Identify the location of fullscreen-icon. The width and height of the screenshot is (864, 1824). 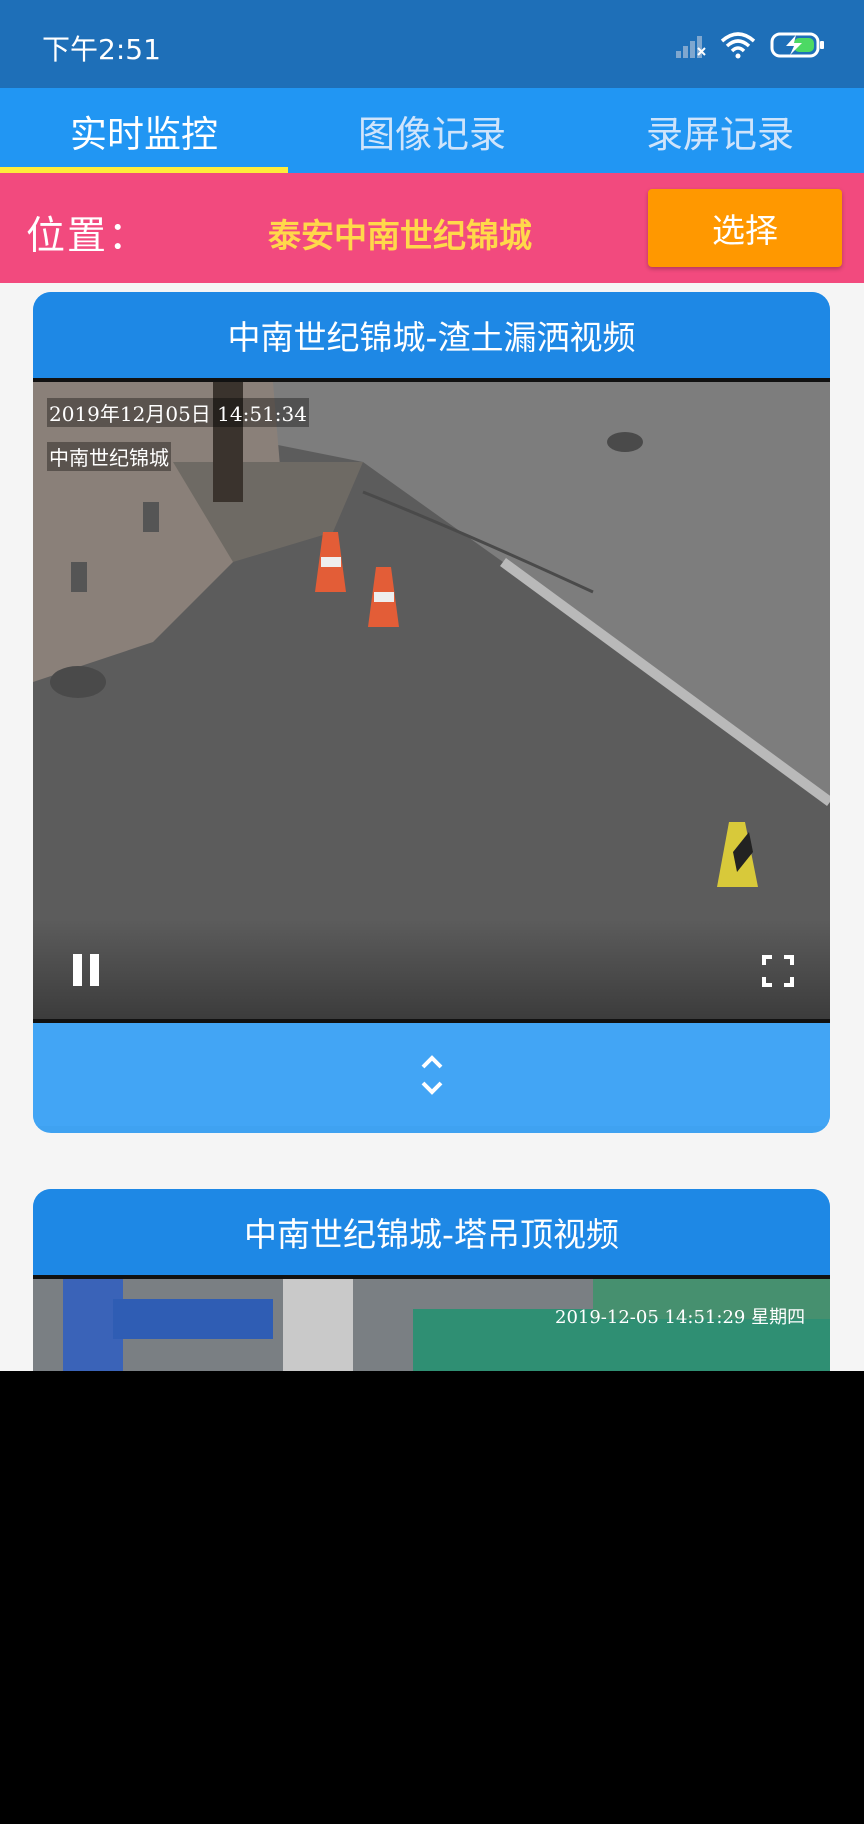
(778, 971).